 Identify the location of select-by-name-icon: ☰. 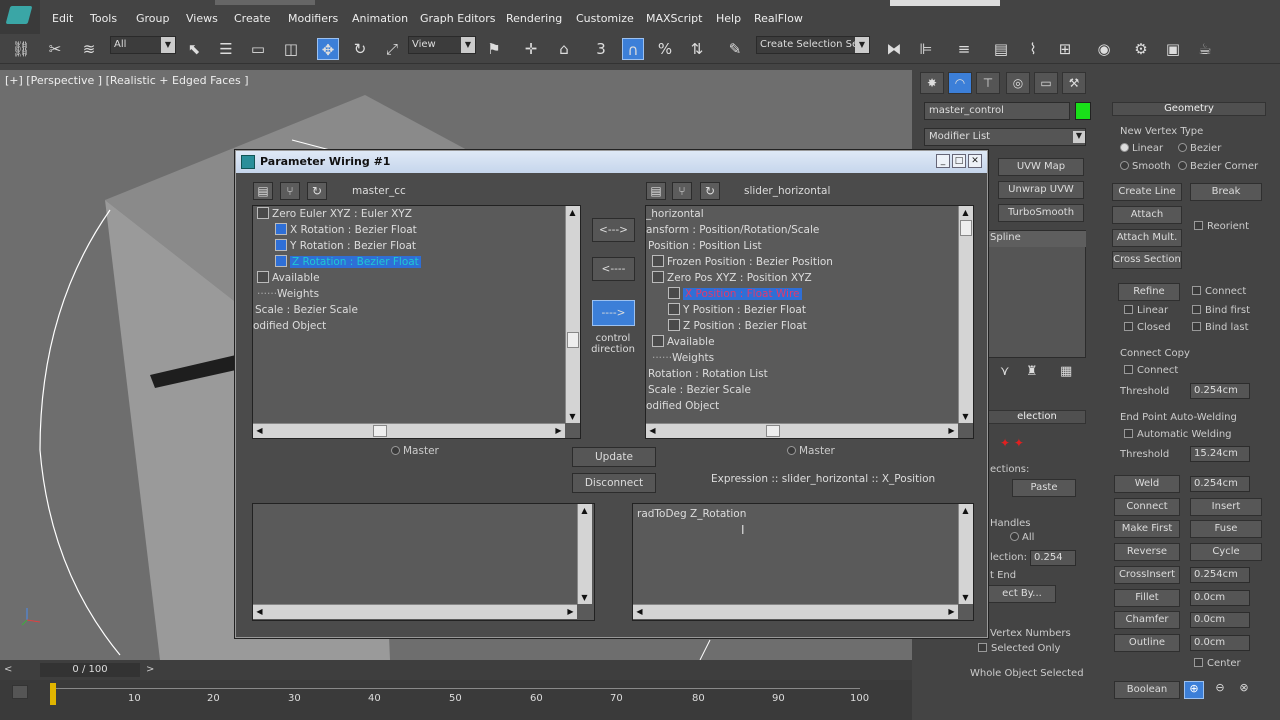
(226, 49).